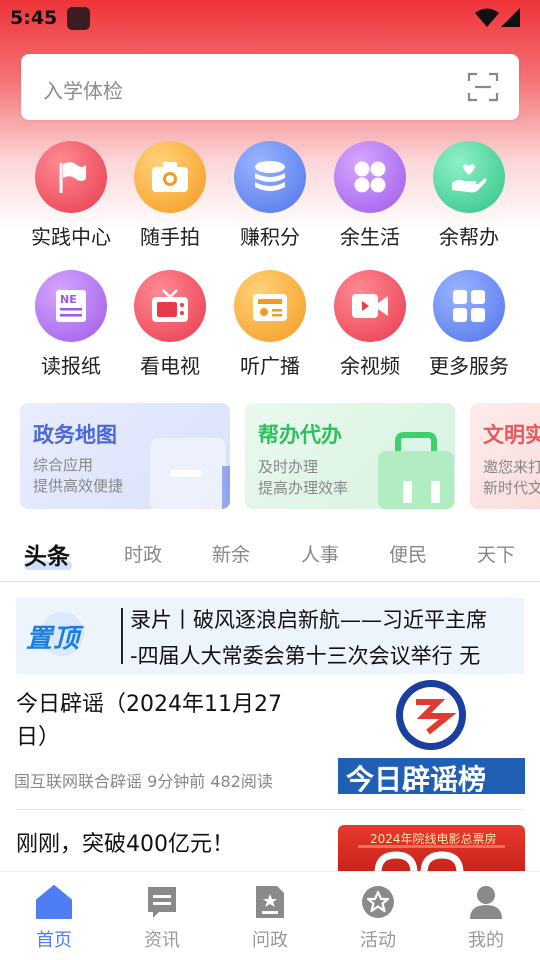 The width and height of the screenshot is (540, 960). Describe the element at coordinates (125, 842) in the screenshot. I see `news-title: 刚刚，突破400亿元！` at that location.